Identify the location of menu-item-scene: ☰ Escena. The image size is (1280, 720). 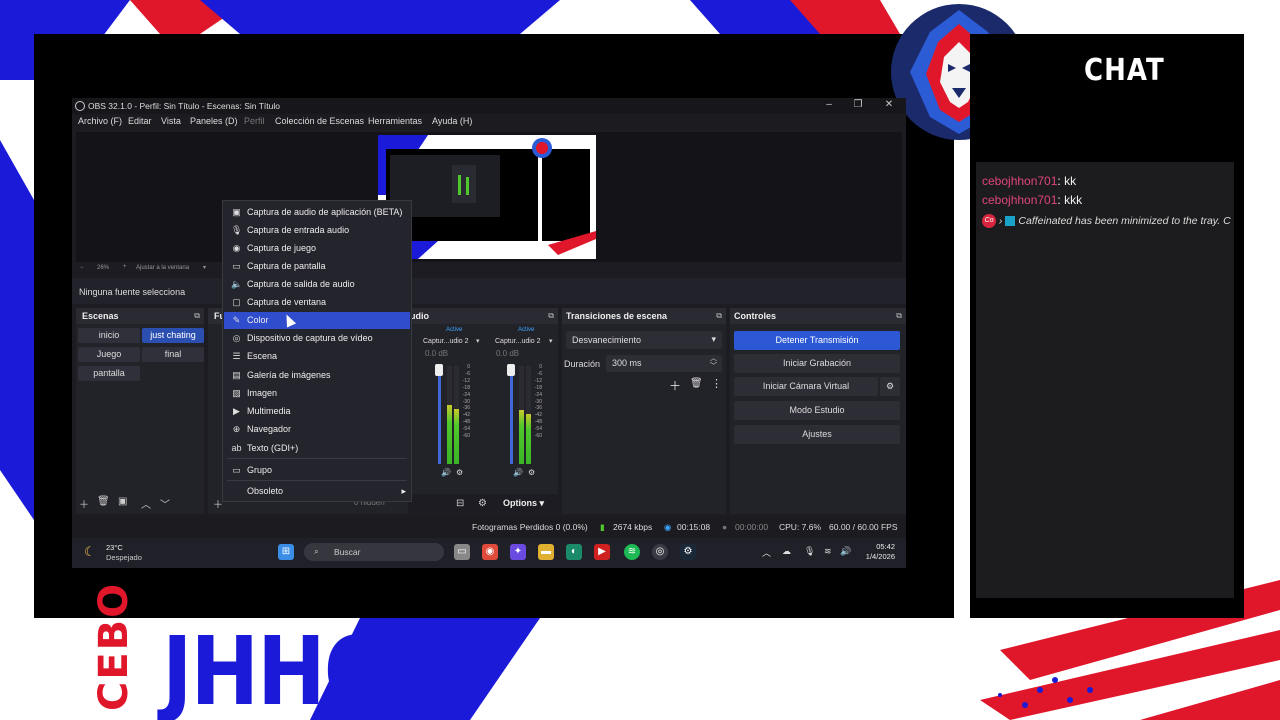
(317, 356).